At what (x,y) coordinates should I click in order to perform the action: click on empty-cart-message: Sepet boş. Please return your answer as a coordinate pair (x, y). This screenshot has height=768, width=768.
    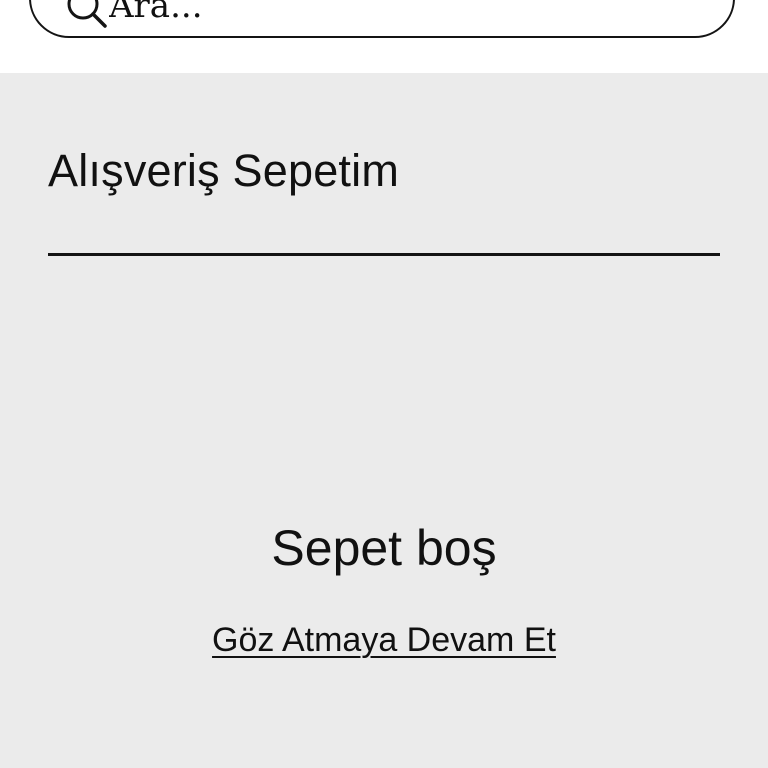
    Looking at the image, I should click on (384, 548).